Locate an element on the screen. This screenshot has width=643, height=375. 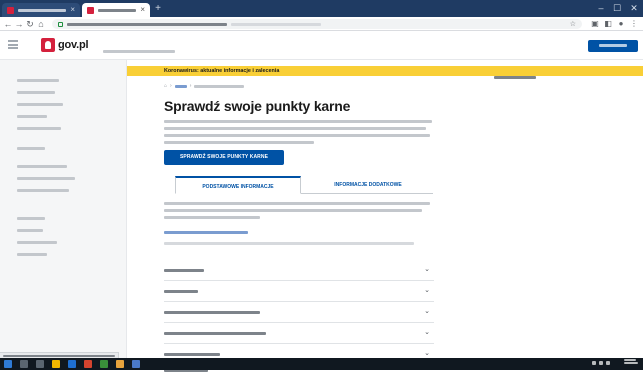
logo-text: gov.pl is located at coordinates (73, 45).